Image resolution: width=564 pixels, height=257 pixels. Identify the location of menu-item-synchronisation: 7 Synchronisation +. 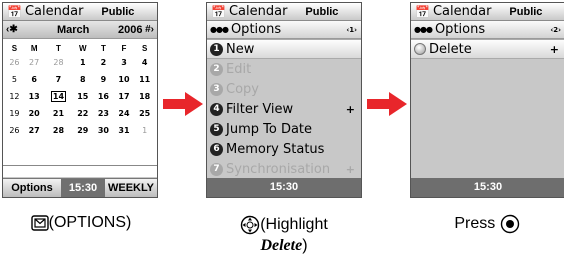
(284, 169).